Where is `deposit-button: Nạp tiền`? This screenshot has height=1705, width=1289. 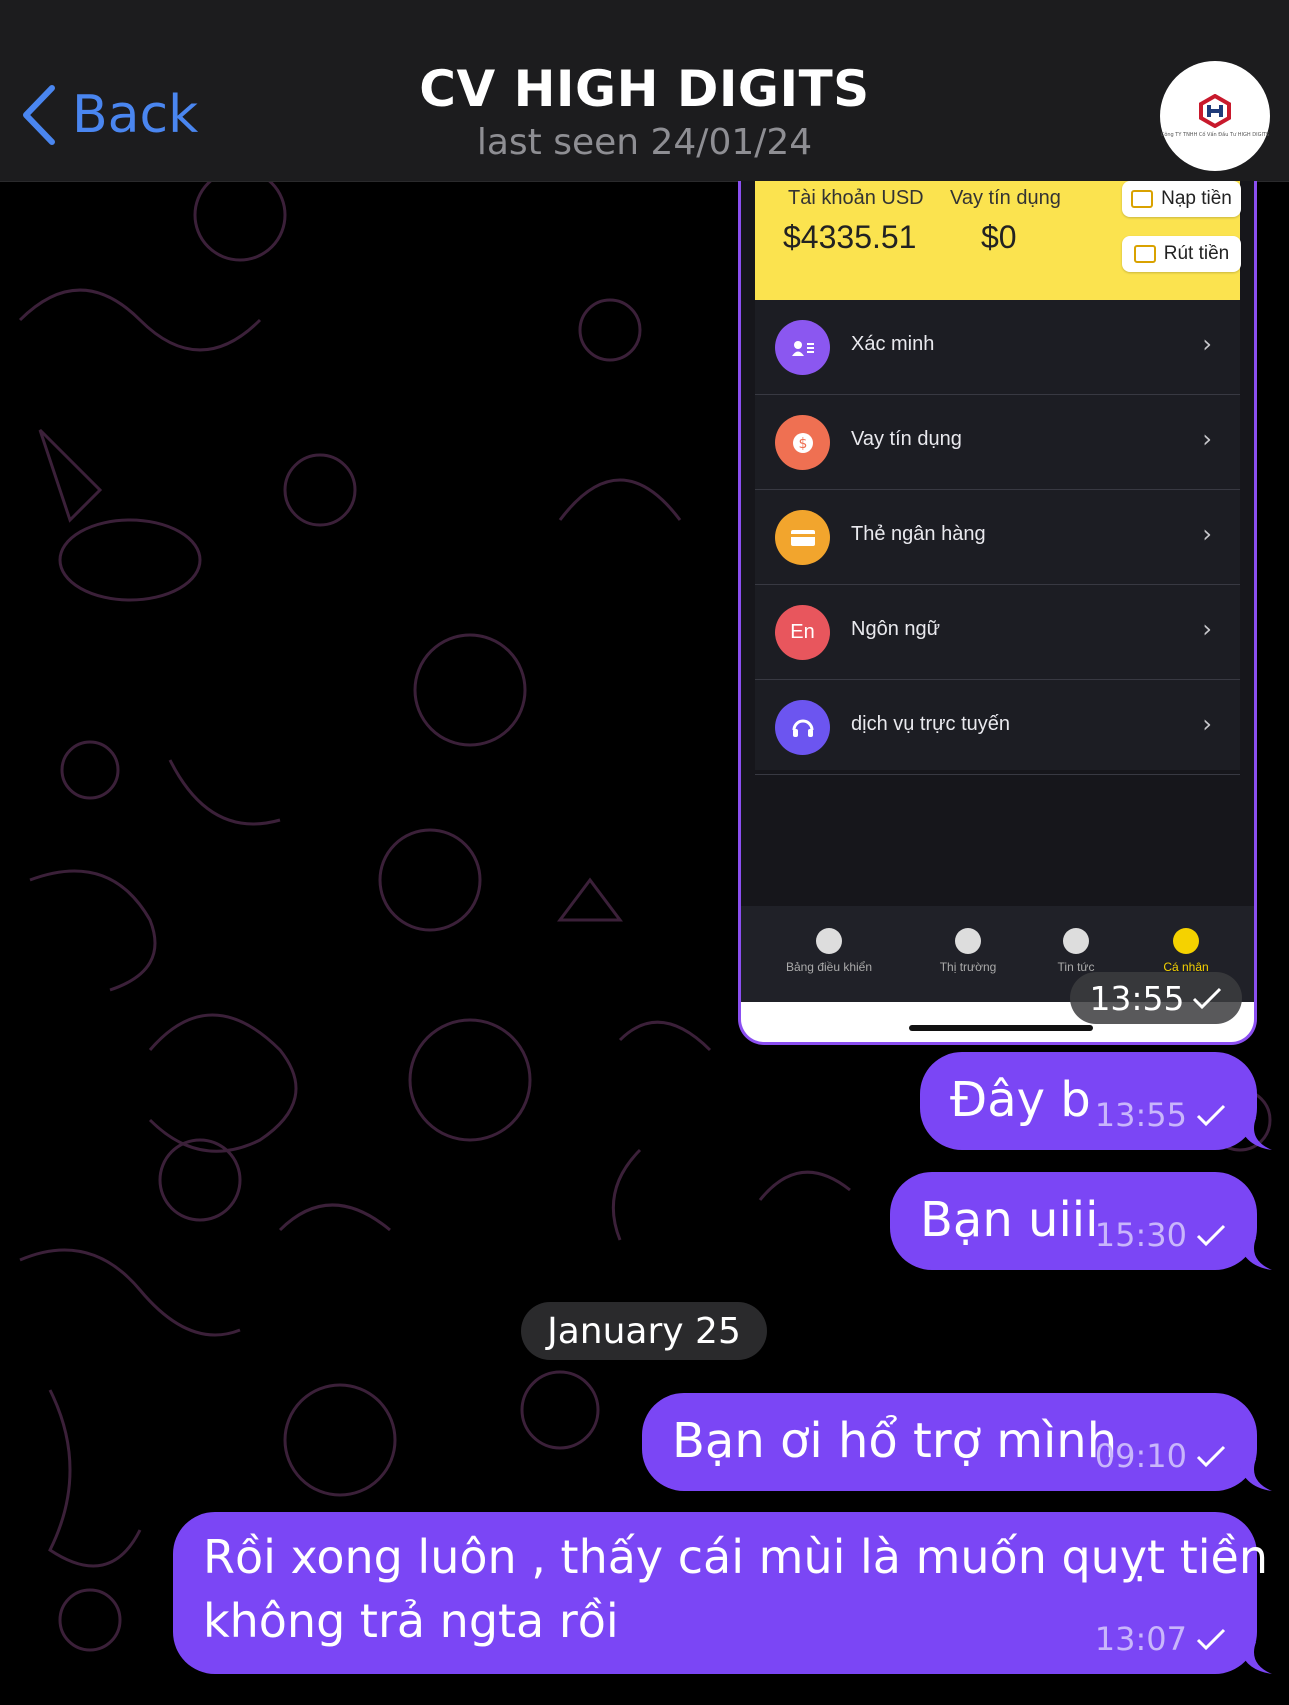 deposit-button: Nạp tiền is located at coordinates (1181, 199).